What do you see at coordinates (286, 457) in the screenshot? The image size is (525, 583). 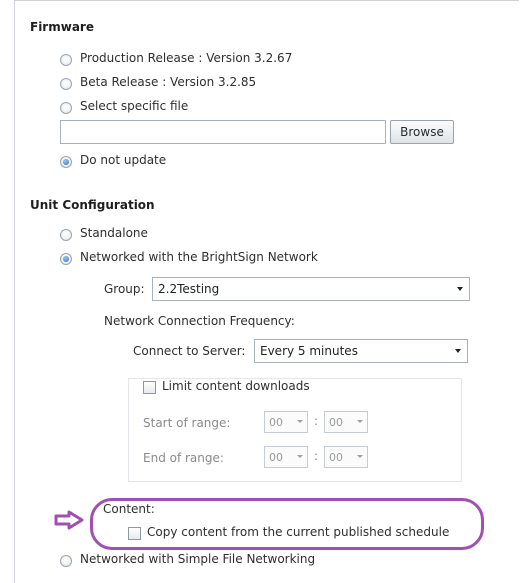 I see `end-hour-select: 00` at bounding box center [286, 457].